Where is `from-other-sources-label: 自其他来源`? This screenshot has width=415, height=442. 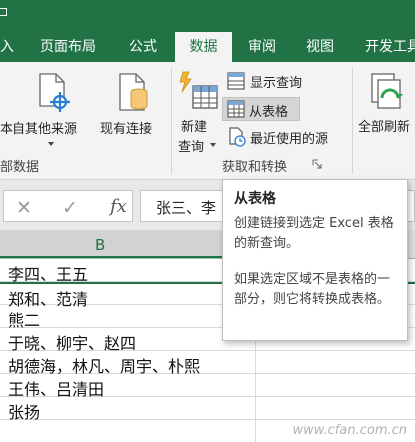 from-other-sources-label: 自其他来源 is located at coordinates (45, 129).